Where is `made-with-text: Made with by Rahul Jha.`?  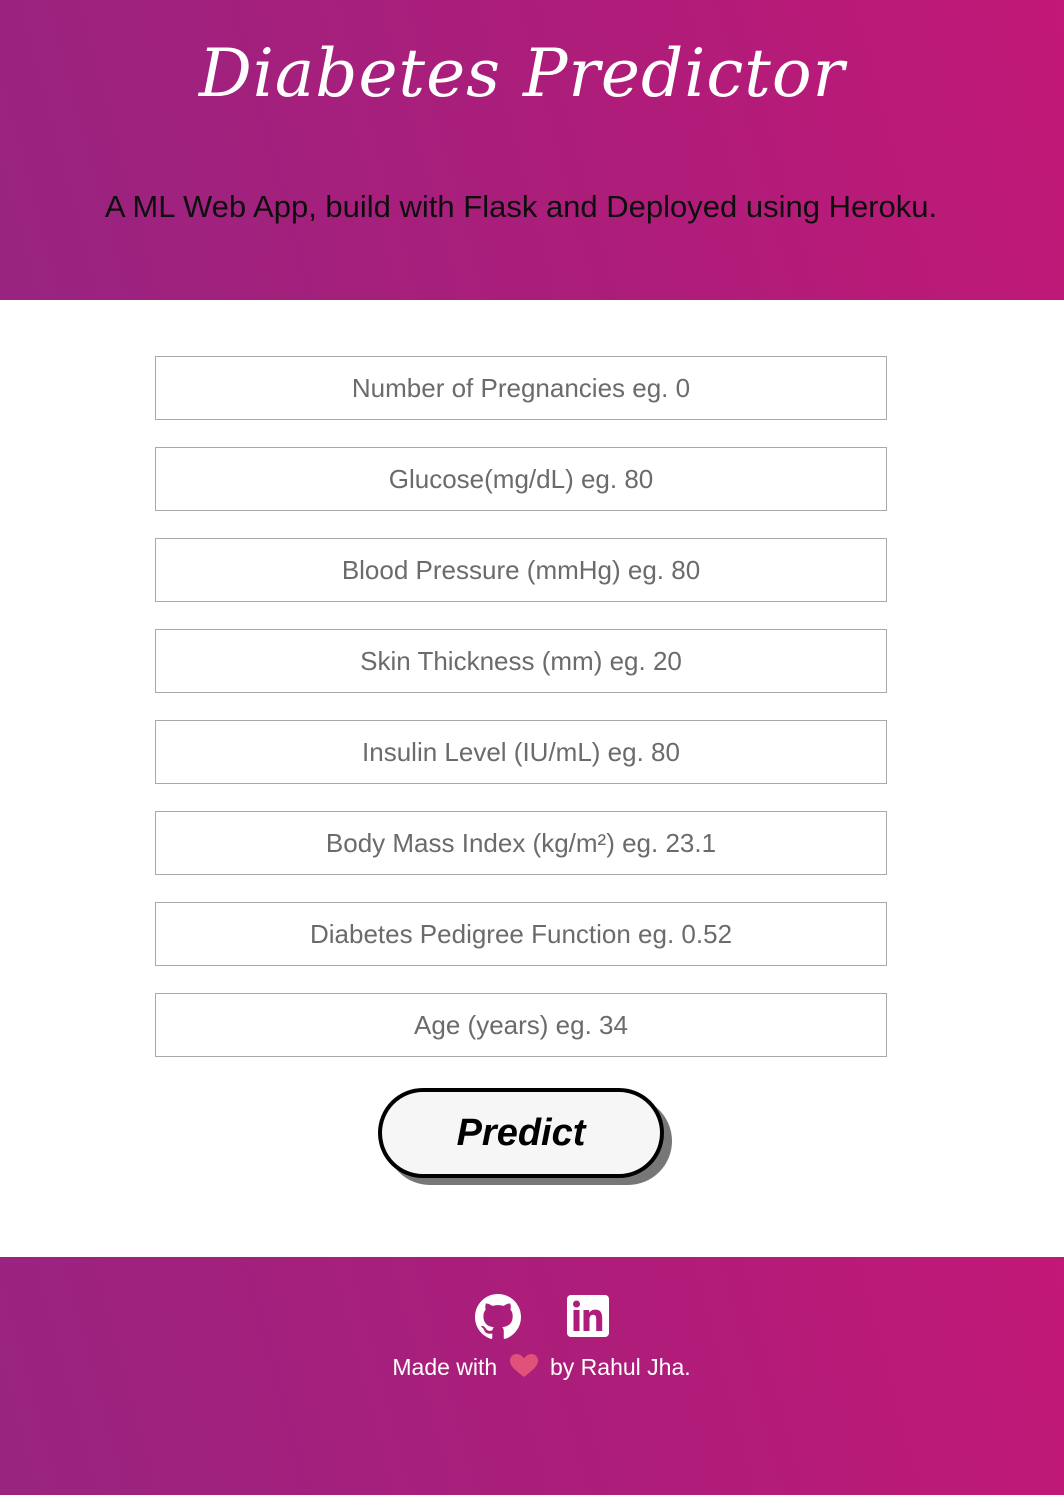 made-with-text: Made with by Rahul Jha. is located at coordinates (532, 1367).